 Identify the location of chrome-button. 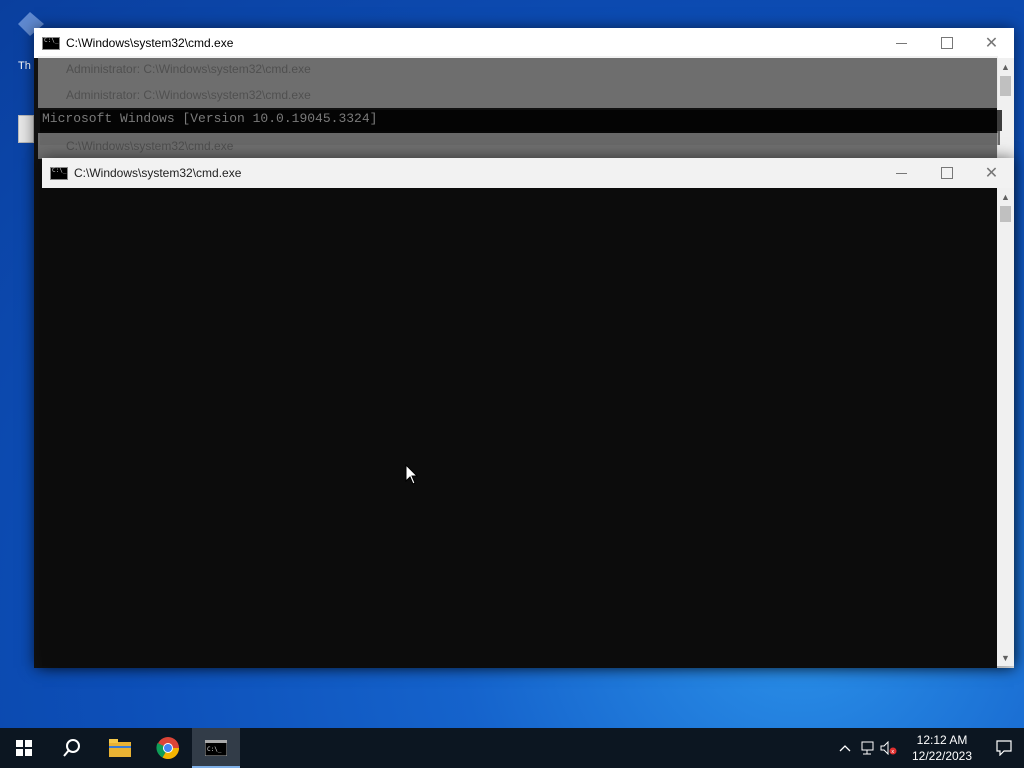
(168, 748).